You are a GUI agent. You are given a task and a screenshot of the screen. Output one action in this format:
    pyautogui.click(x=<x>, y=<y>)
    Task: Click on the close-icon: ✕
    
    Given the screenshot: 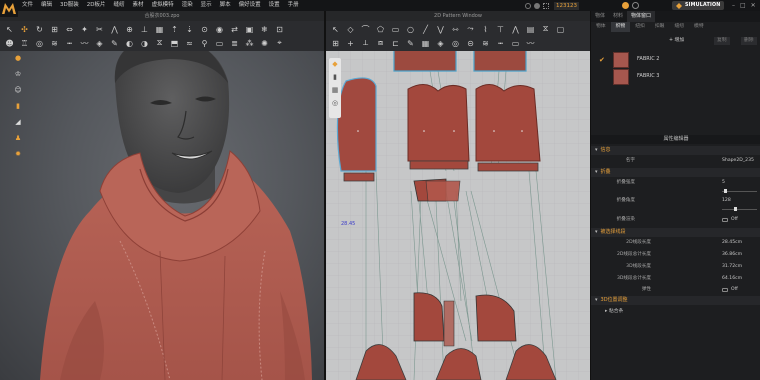 What is the action you would take?
    pyautogui.click(x=753, y=5)
    